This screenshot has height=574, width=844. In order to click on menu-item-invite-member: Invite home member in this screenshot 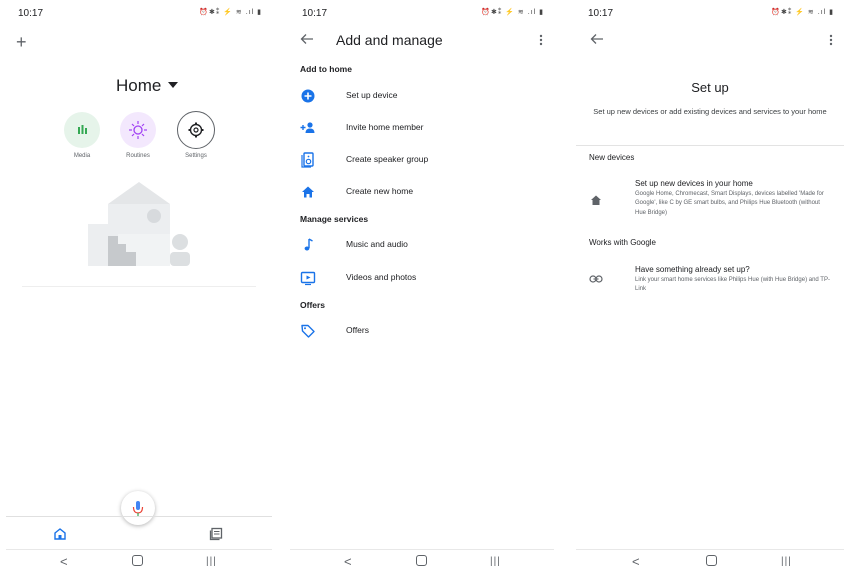, I will do `click(422, 129)`.